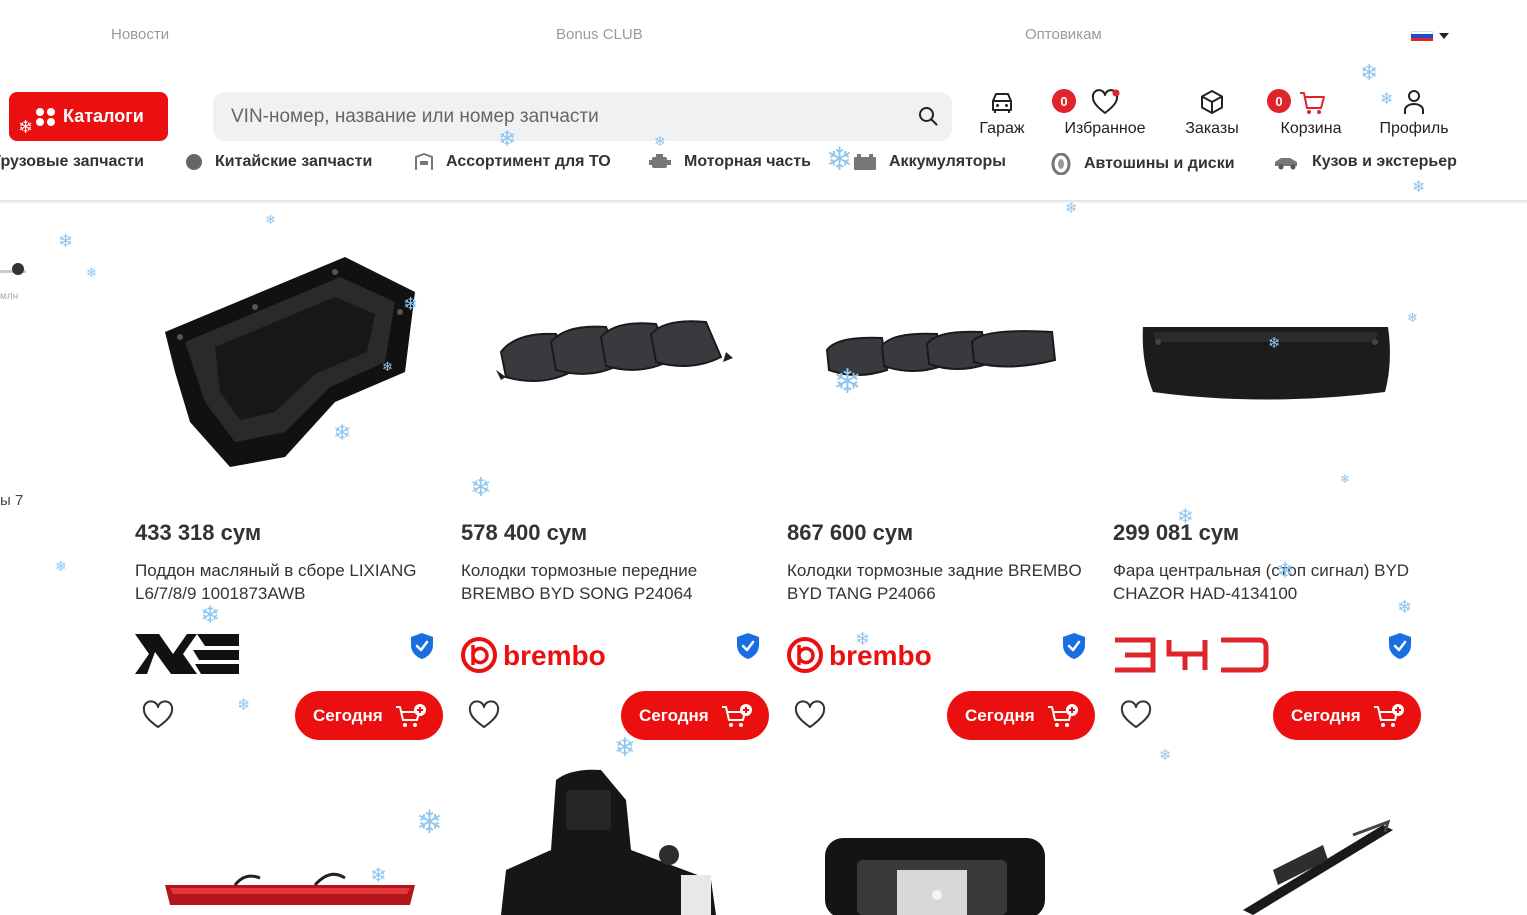 The image size is (1527, 915). Describe the element at coordinates (524, 532) in the screenshot. I see `product-price: 578 400 сум` at that location.